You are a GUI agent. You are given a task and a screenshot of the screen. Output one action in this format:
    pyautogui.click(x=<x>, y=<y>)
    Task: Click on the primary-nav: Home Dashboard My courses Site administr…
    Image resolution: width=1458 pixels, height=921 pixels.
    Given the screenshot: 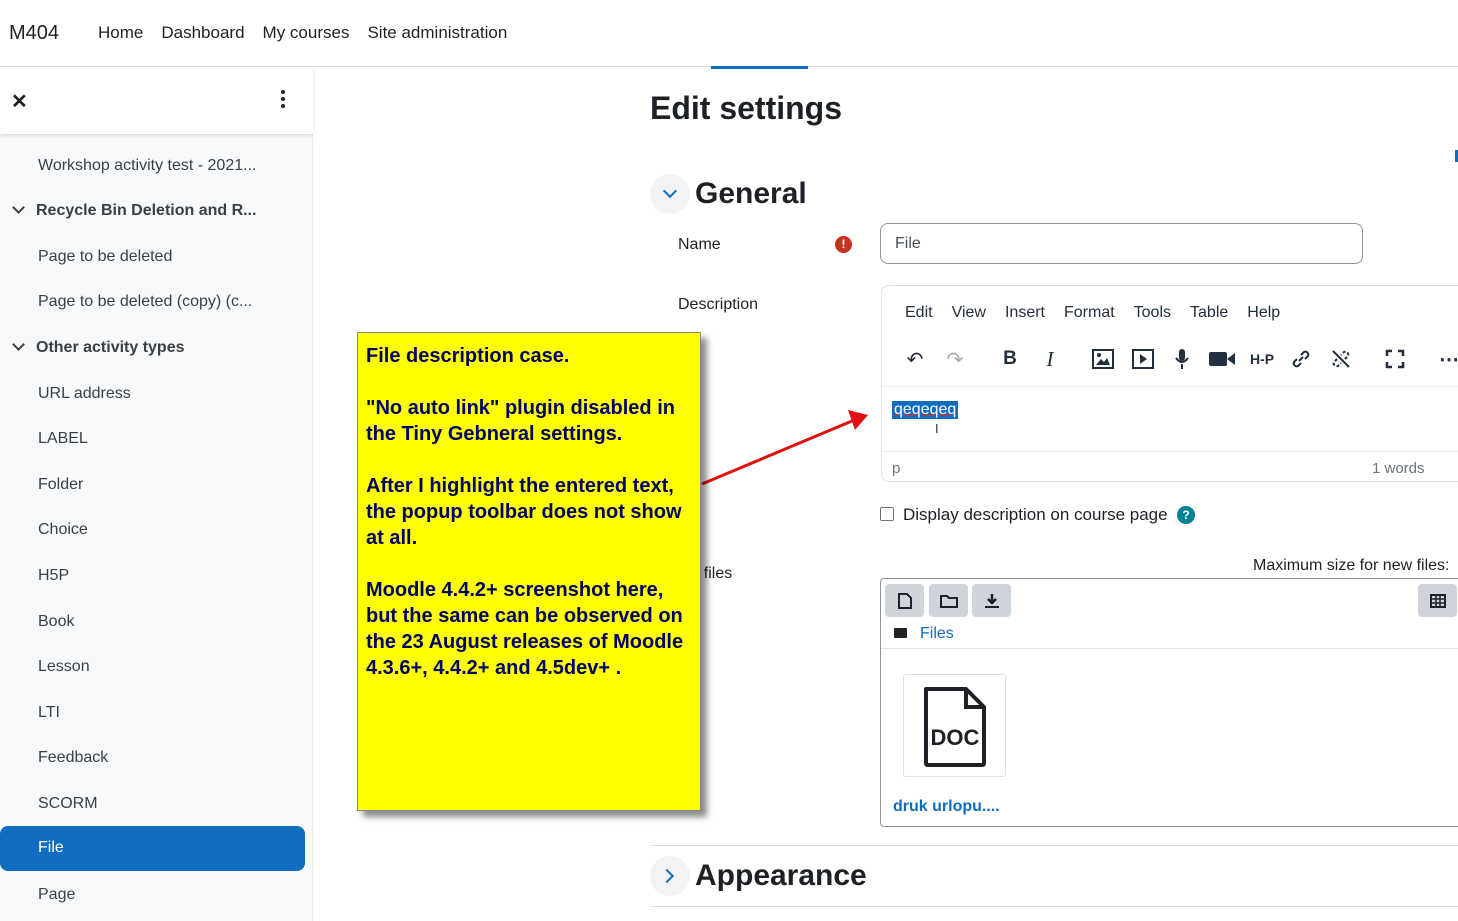 What is the action you would take?
    pyautogui.click(x=302, y=33)
    